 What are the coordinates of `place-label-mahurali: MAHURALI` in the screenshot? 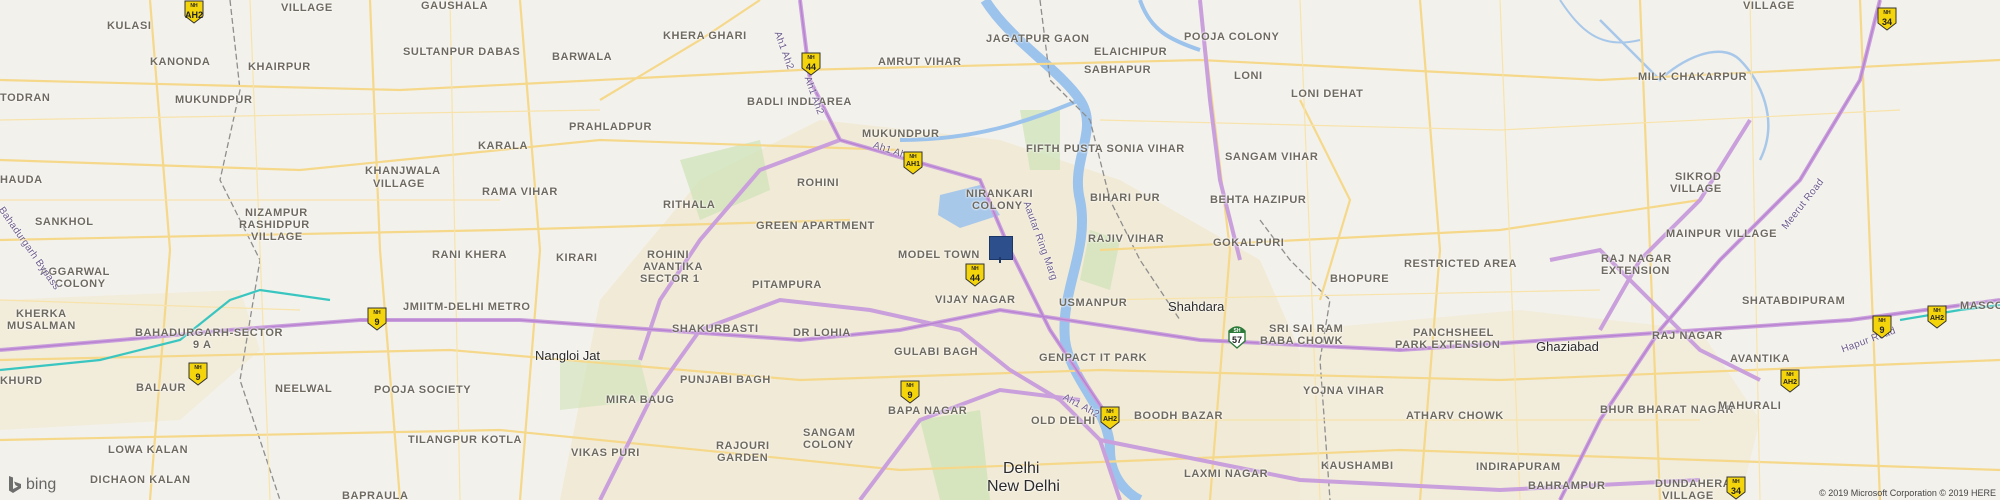 It's located at (1750, 406).